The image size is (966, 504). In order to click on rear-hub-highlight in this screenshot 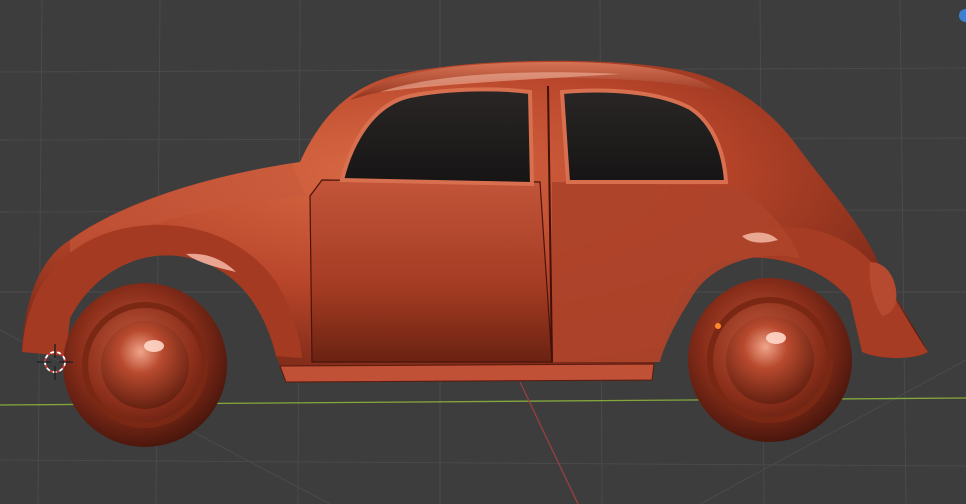, I will do `click(776, 338)`.